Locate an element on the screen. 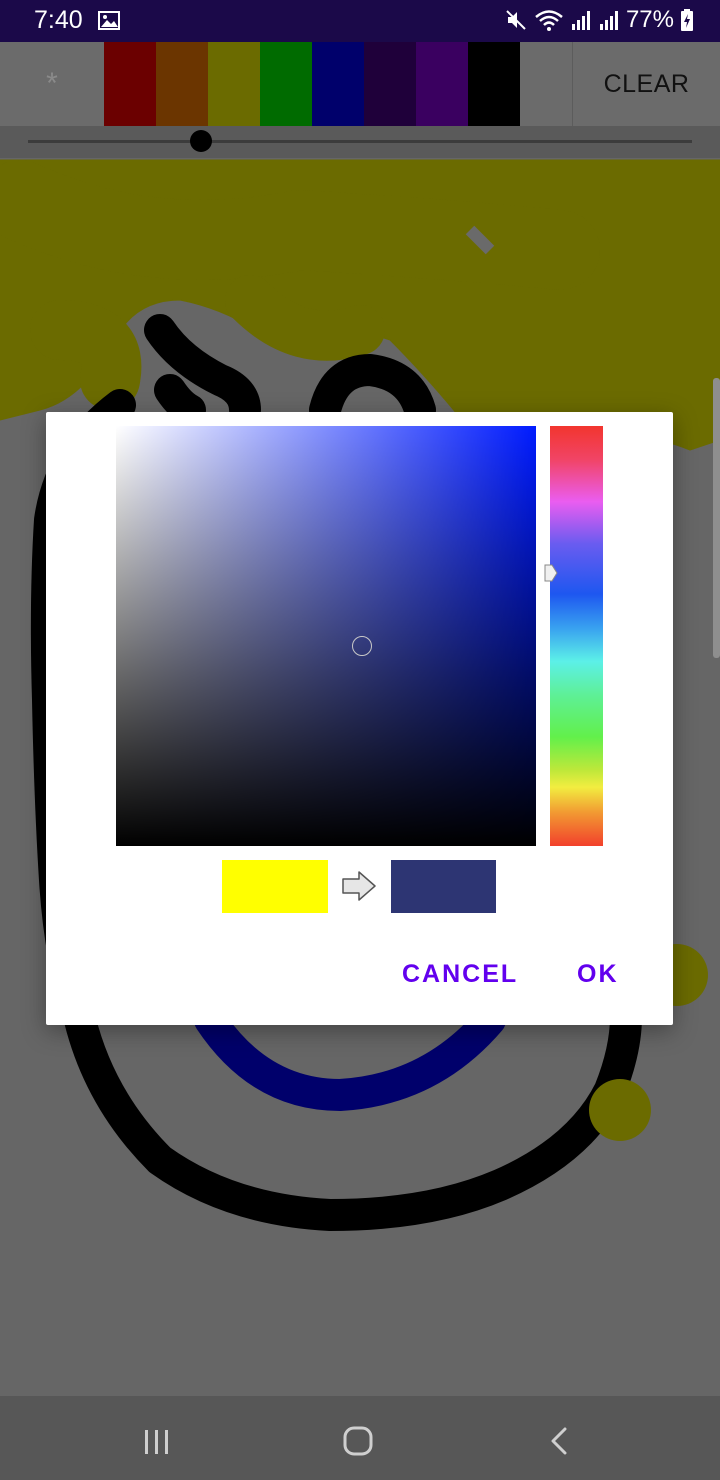 The image size is (720, 1480). home-icon is located at coordinates (358, 1443).